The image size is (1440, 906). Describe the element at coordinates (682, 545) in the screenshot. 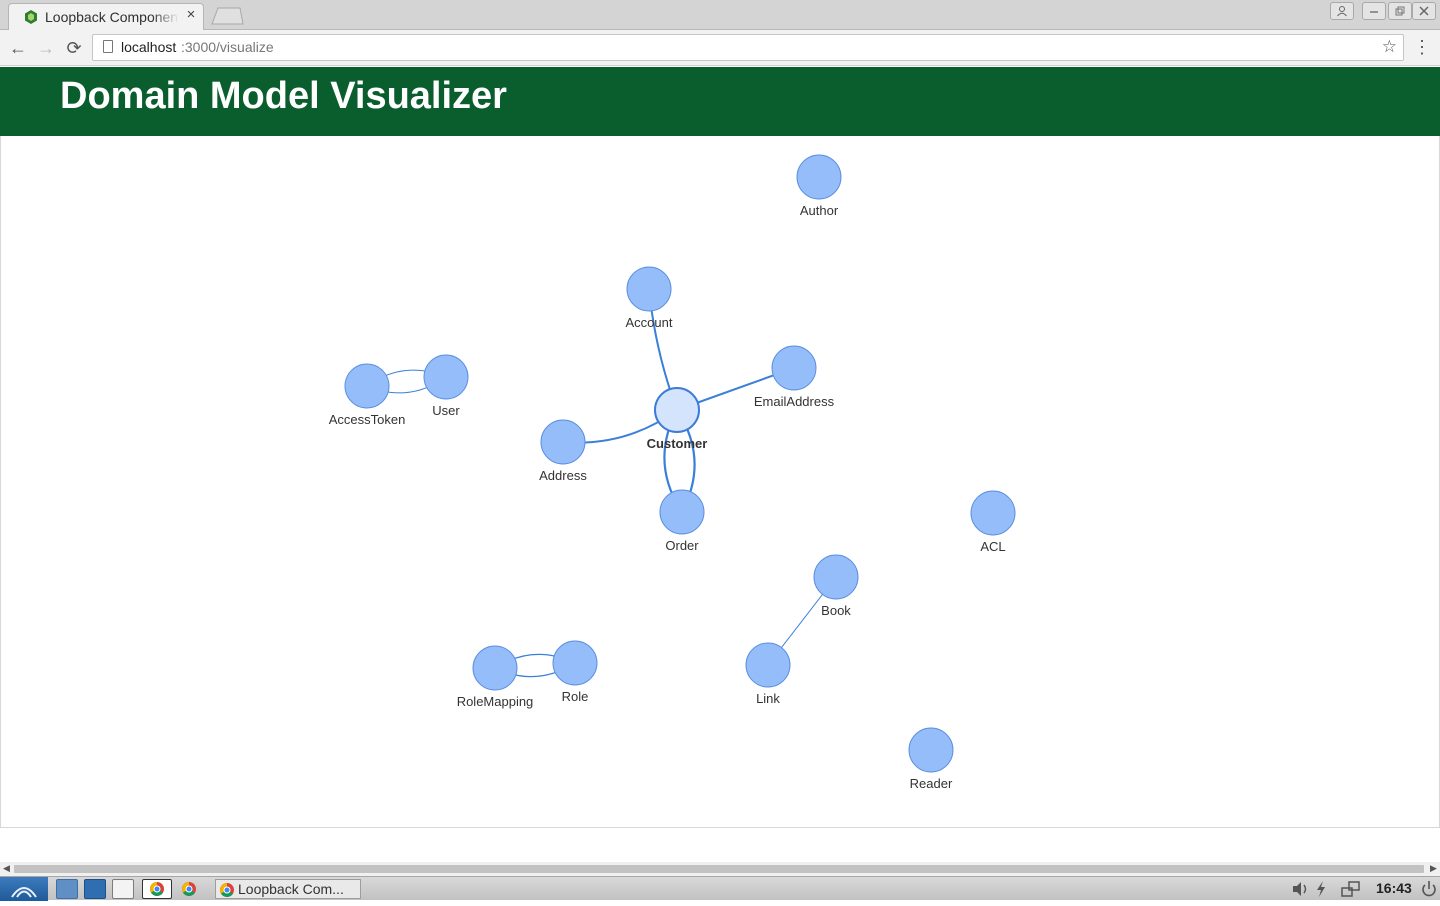

I see `node-label-order: Order` at that location.